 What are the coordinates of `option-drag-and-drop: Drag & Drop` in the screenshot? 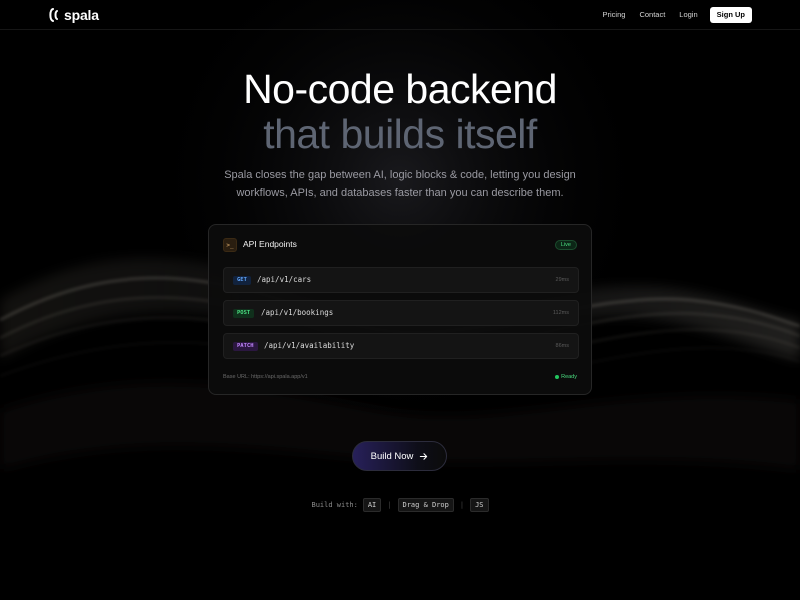 It's located at (425, 505).